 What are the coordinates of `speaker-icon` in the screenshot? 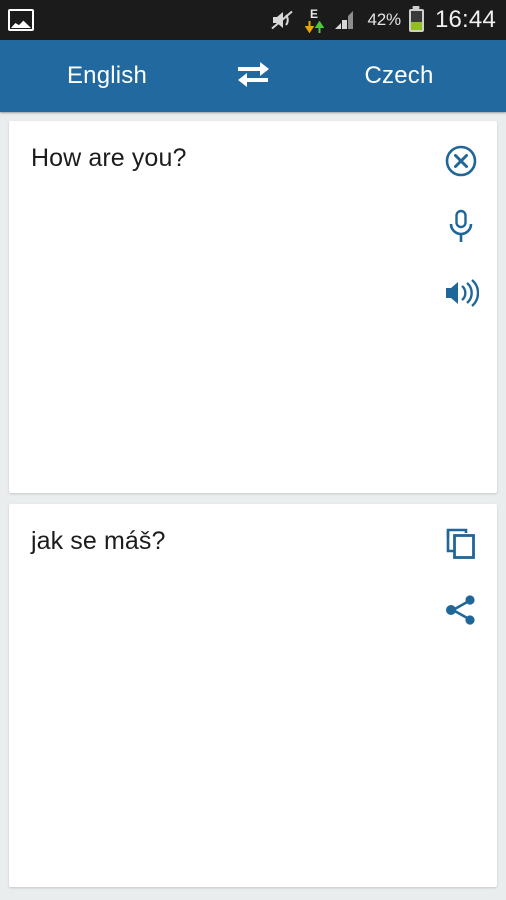 It's located at (461, 295).